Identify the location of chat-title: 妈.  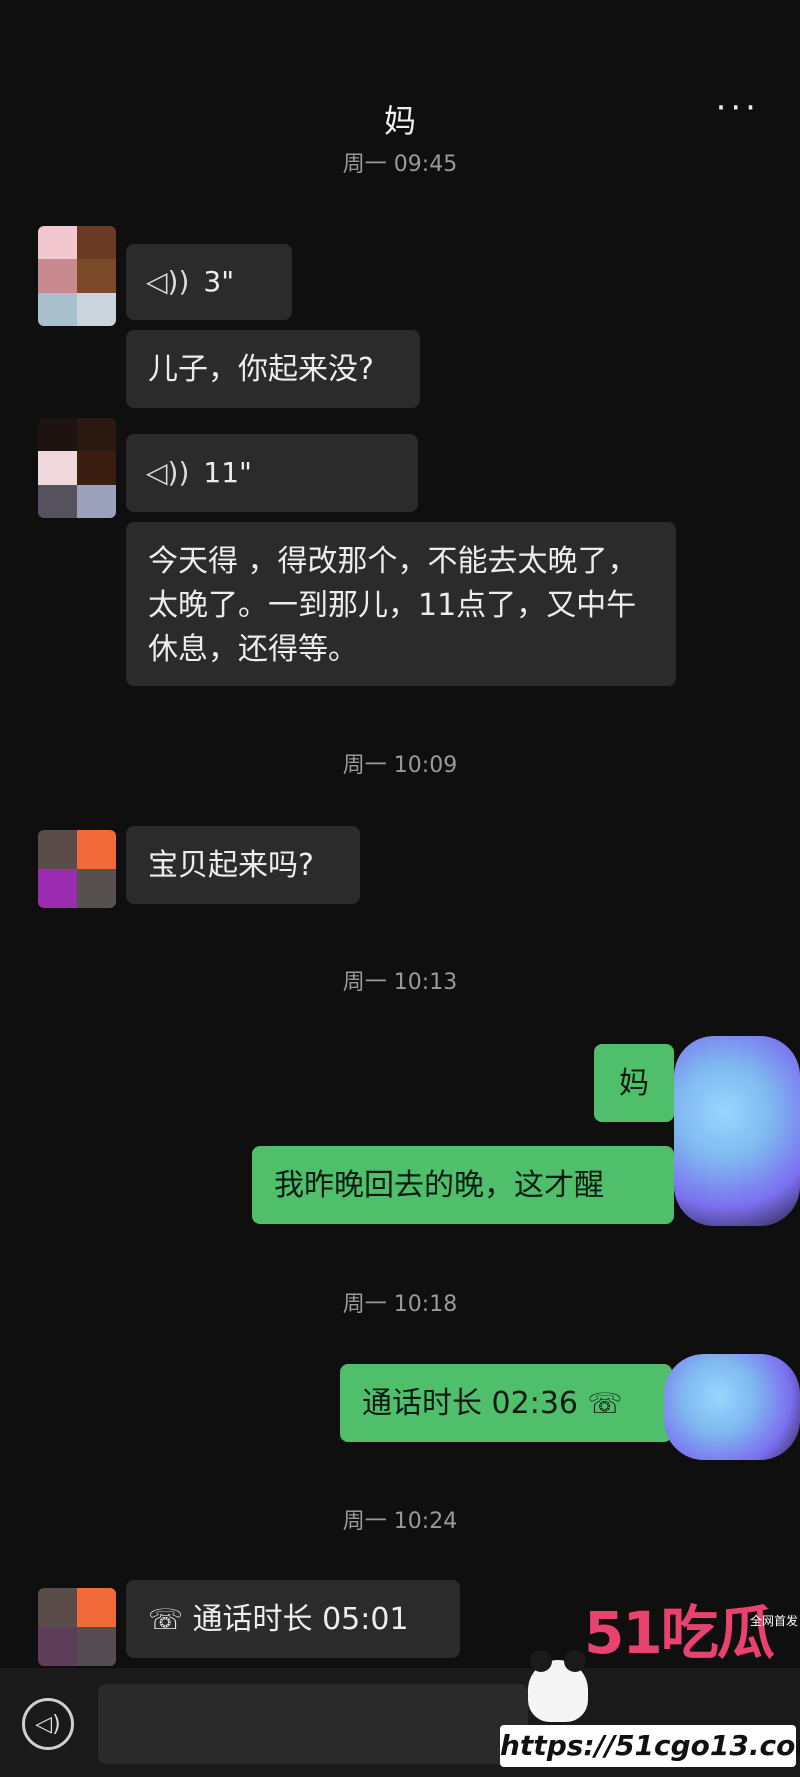
(399, 121).